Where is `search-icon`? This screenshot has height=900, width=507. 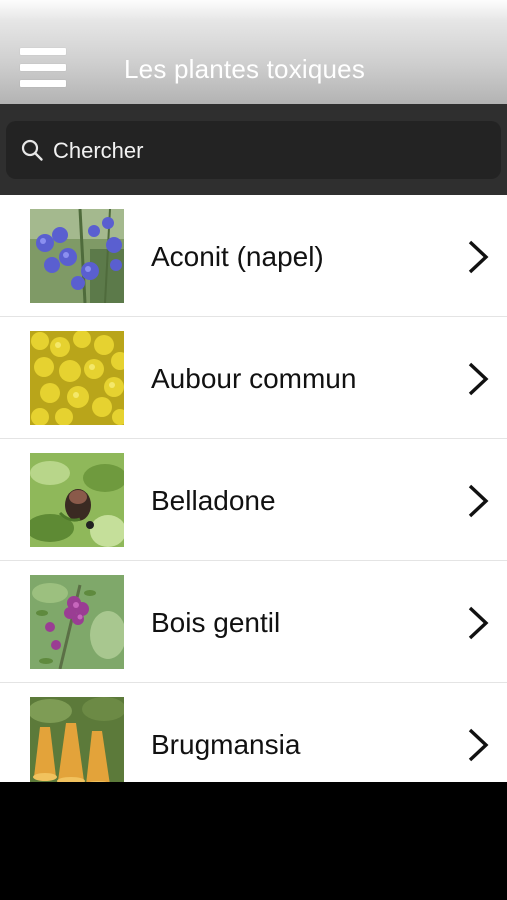 search-icon is located at coordinates (32, 150).